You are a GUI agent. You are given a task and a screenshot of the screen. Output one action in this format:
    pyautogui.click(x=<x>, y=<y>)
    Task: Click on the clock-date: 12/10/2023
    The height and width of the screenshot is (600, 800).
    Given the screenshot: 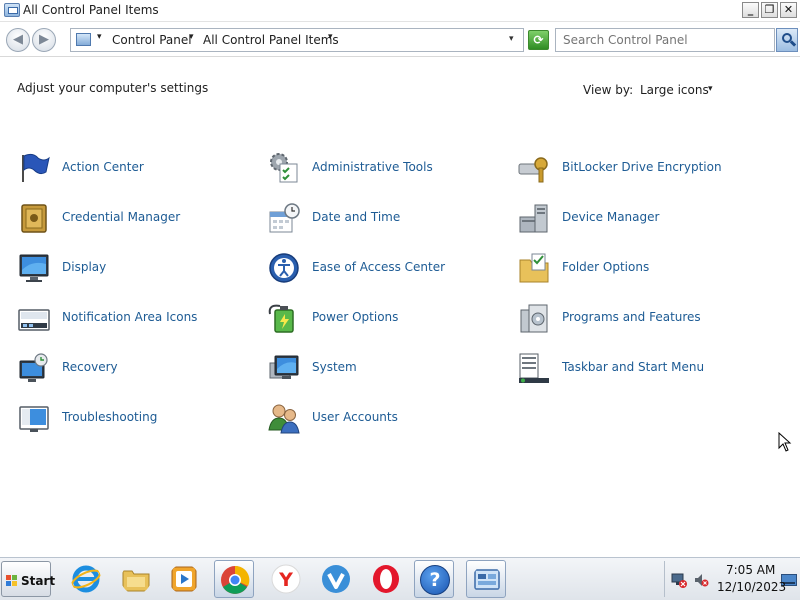 What is the action you would take?
    pyautogui.click(x=751, y=587)
    